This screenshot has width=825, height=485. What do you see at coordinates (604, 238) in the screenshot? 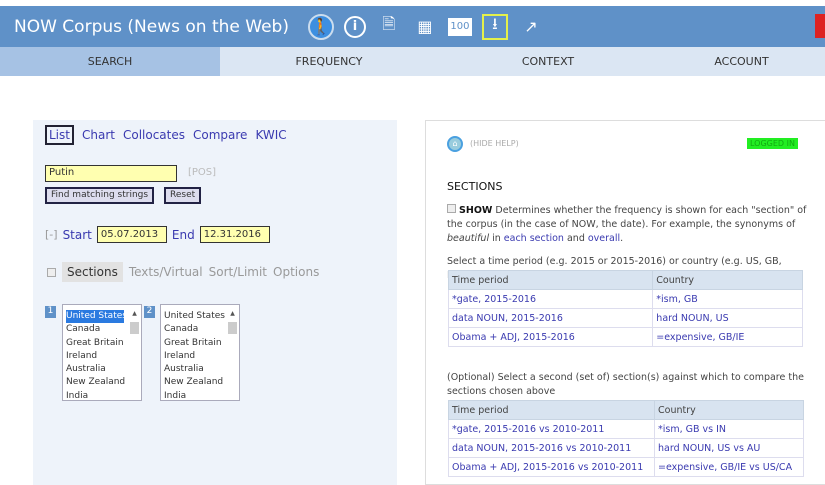
I see `overall-link: overall` at bounding box center [604, 238].